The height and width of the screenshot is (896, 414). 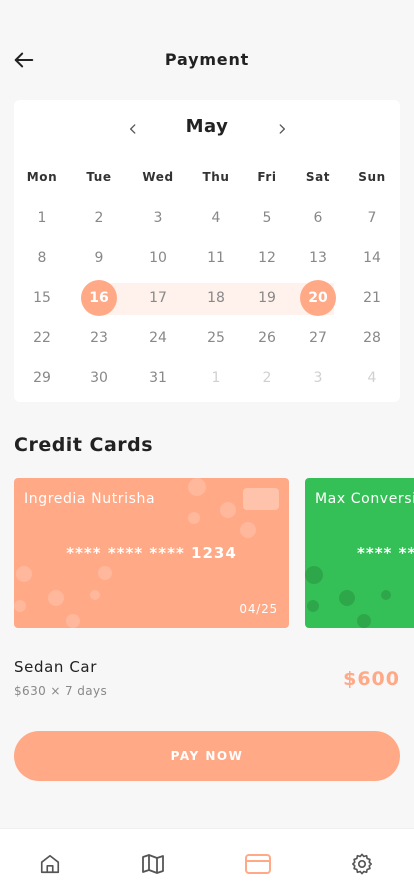 What do you see at coordinates (318, 258) in the screenshot?
I see `calendar-day: 13` at bounding box center [318, 258].